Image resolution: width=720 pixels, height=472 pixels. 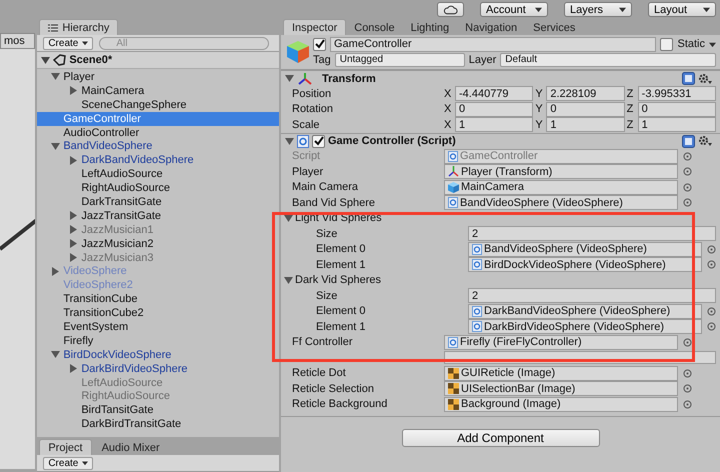 I want to click on caret-icon, so click(x=85, y=43).